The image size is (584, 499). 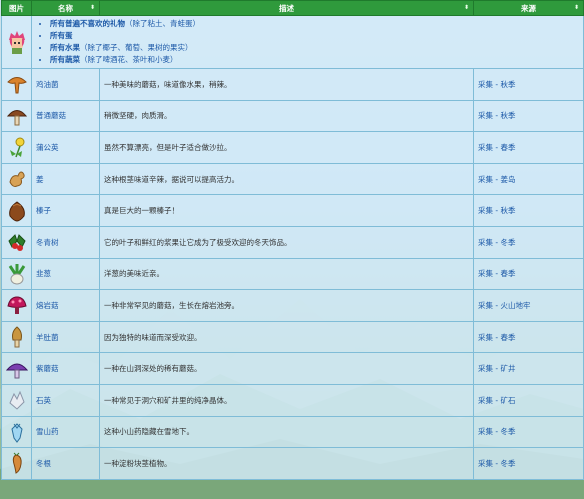 I want to click on item-name-link: 紫蘑菇, so click(x=65, y=368).